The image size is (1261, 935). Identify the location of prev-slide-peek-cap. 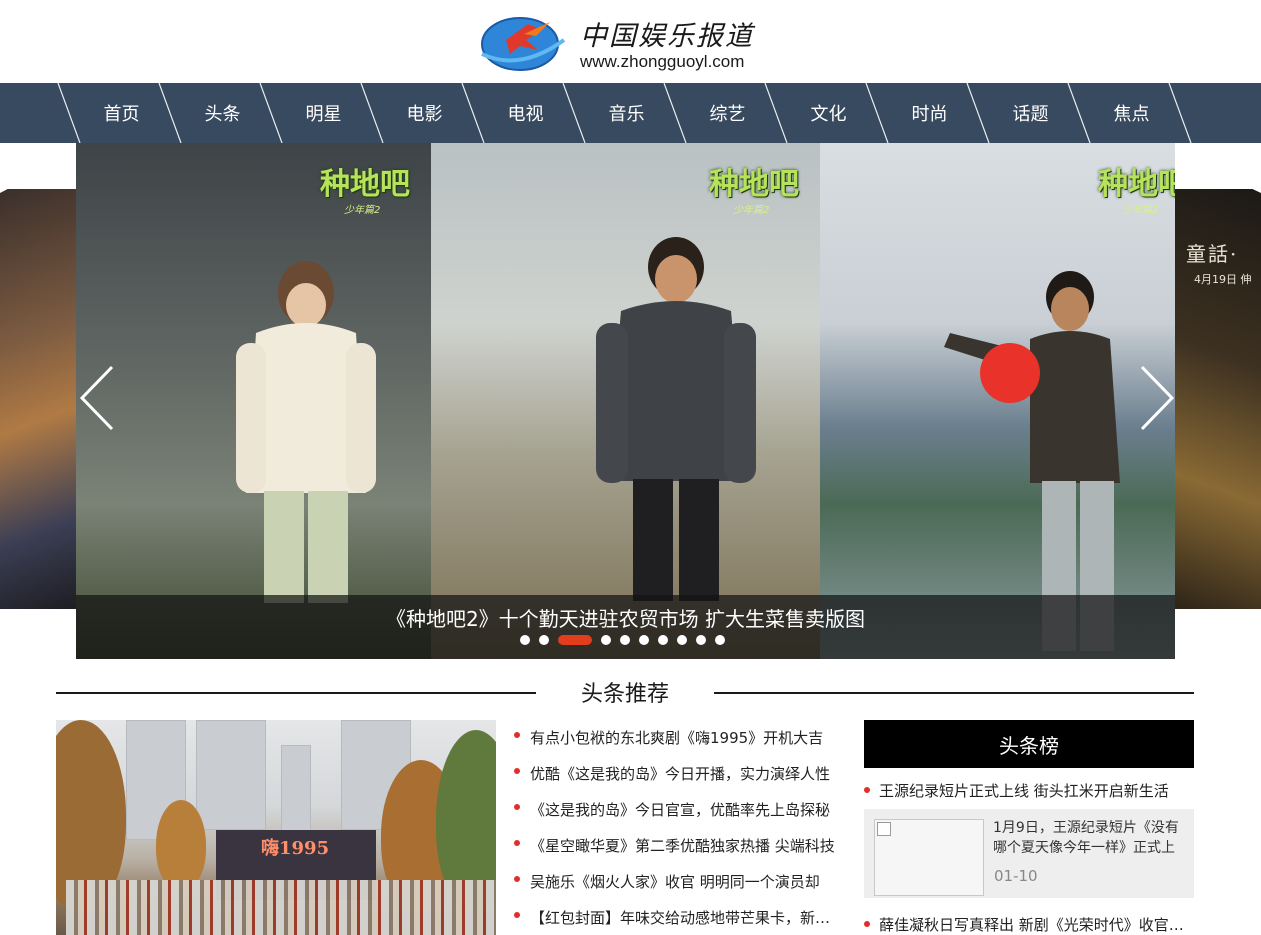
(38, 173).